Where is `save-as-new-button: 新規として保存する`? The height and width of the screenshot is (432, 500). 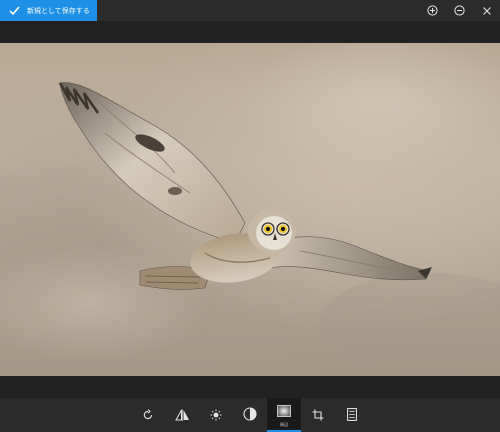
save-as-new-button: 新規として保存する is located at coordinates (48, 10).